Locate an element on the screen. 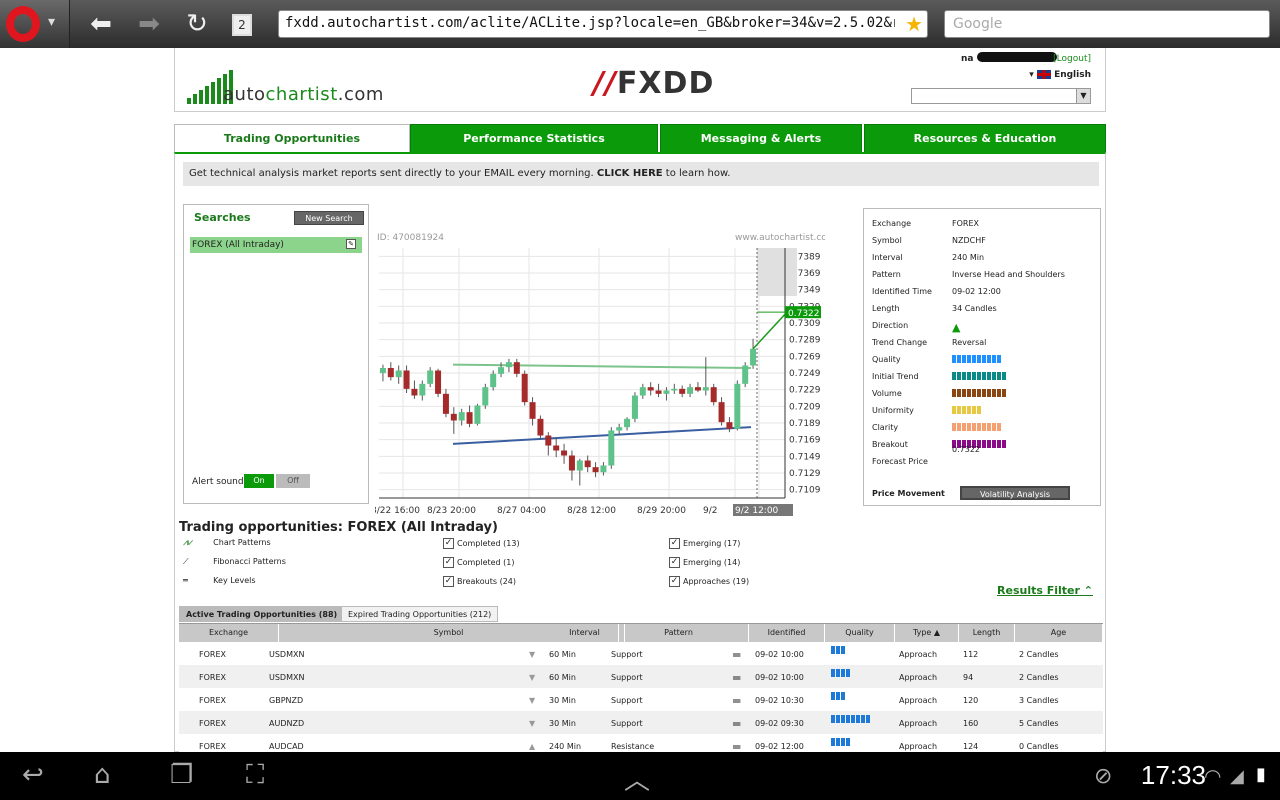 This screenshot has width=1280, height=800. results-filter-label: Results Filter is located at coordinates (1038, 590).